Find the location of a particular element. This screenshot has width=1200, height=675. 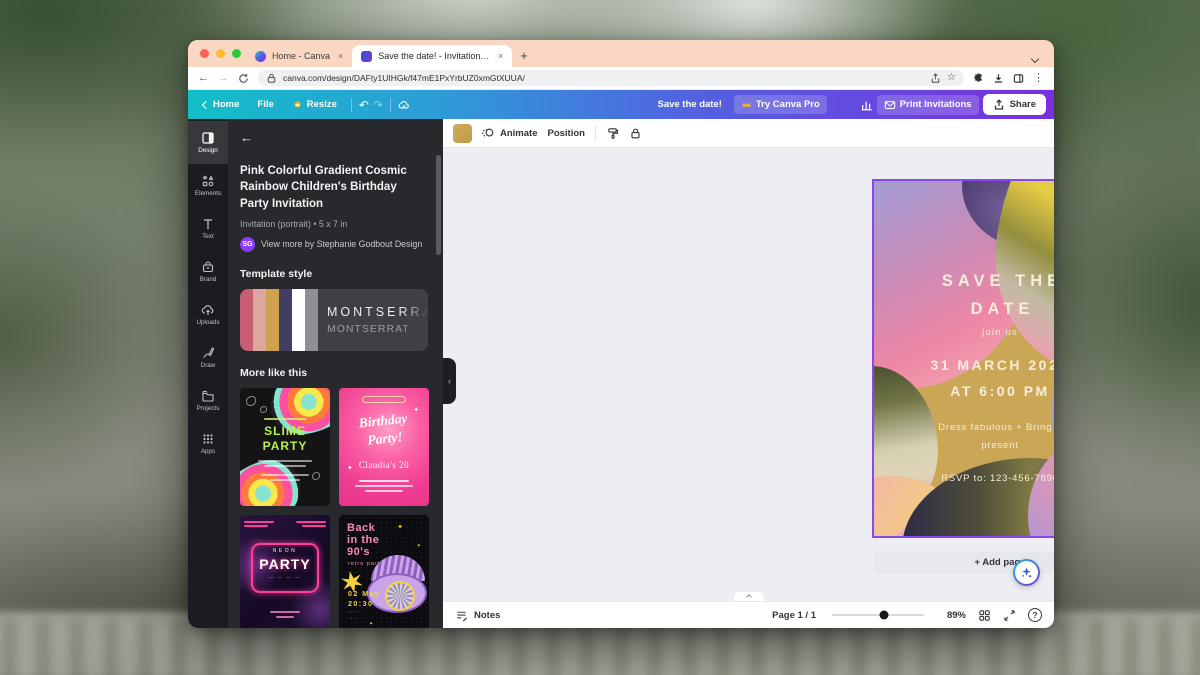

share-button: Share is located at coordinates (1014, 104).